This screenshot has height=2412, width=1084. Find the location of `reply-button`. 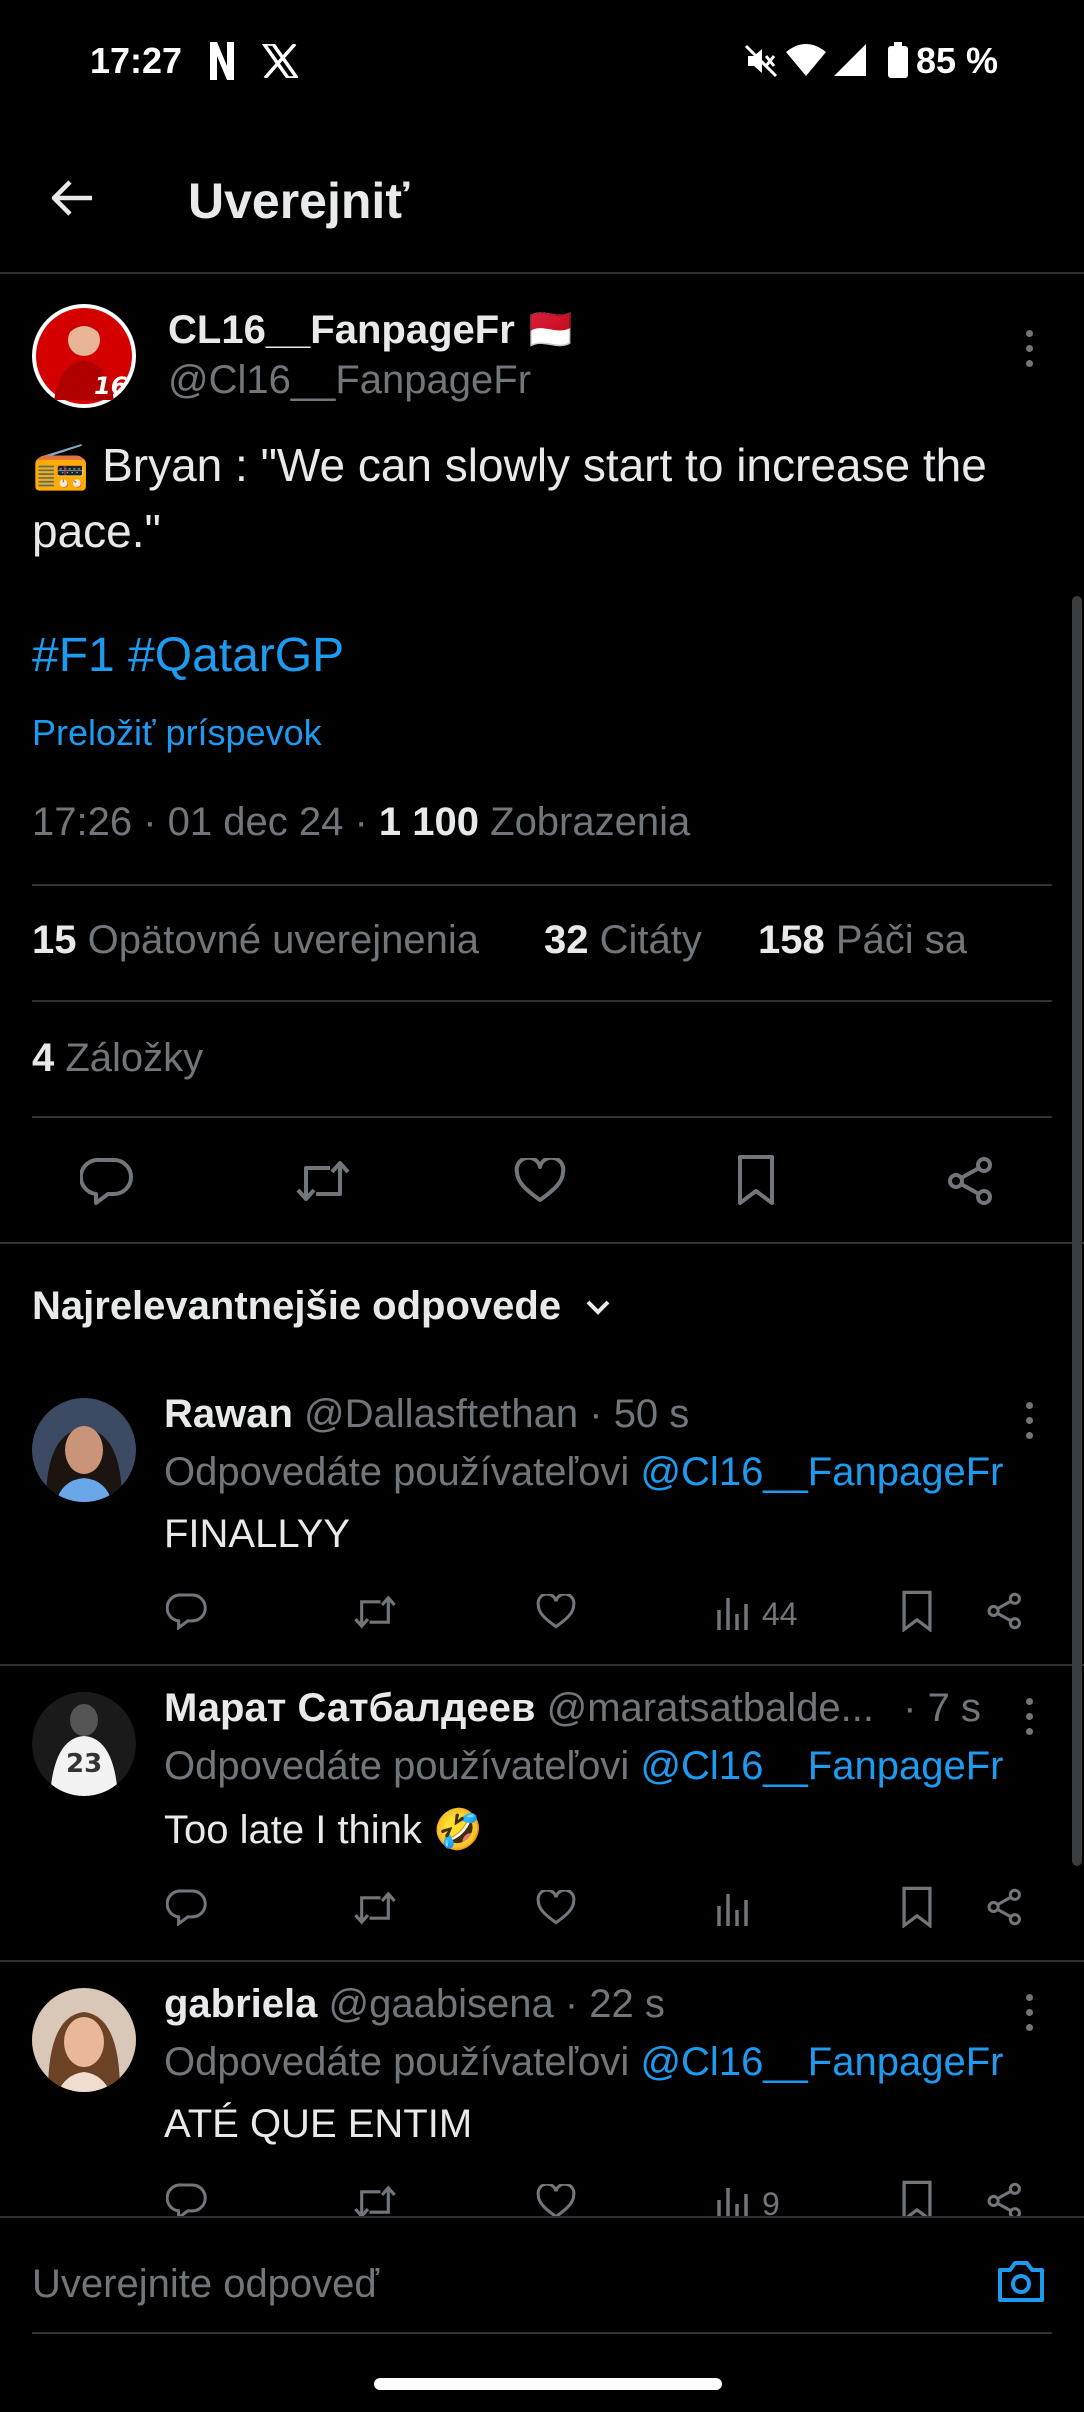

reply-button is located at coordinates (107, 1181).